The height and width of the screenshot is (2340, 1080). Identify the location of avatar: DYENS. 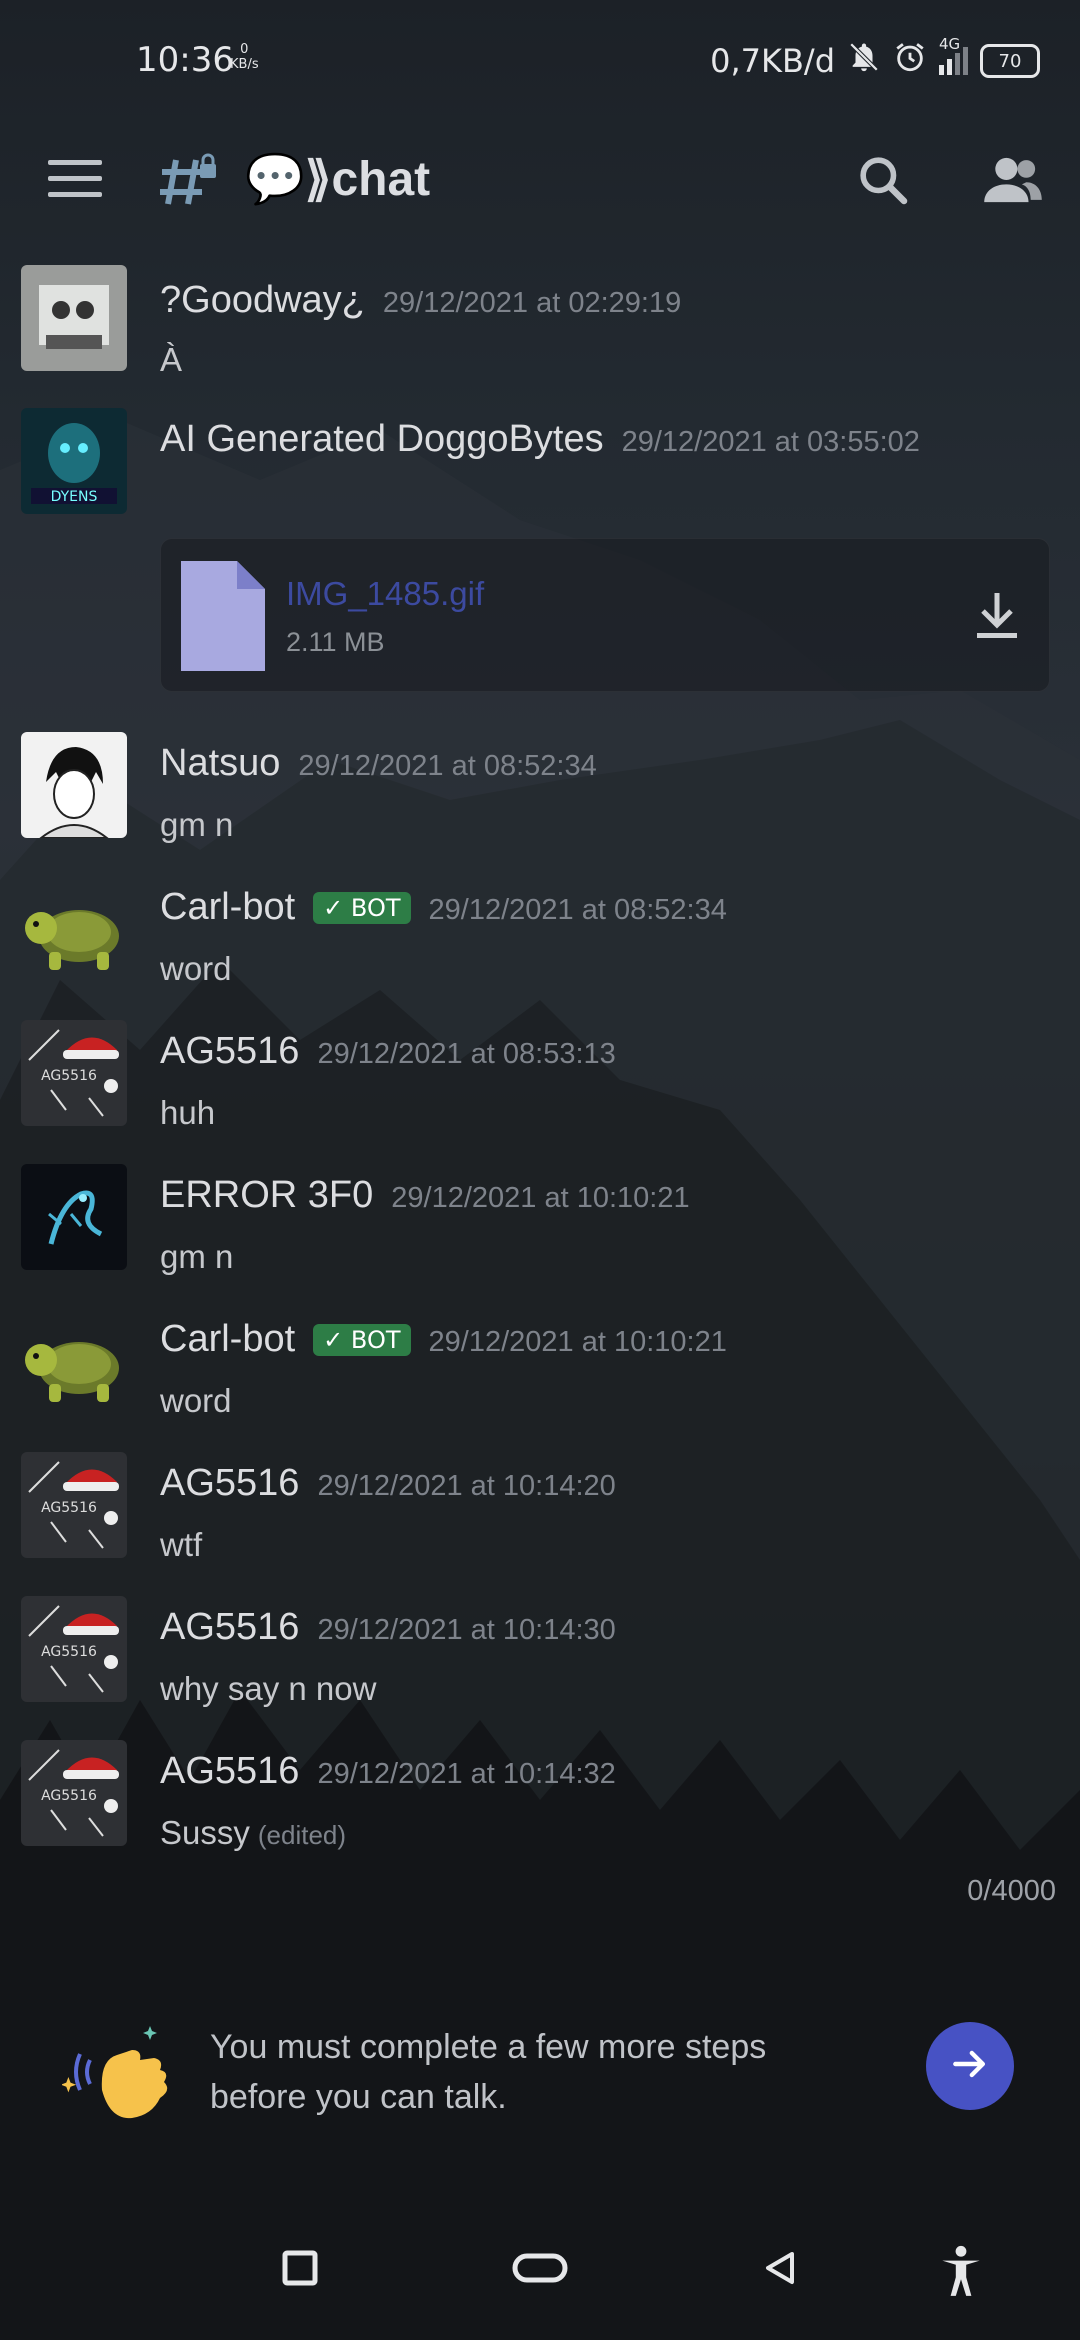
(74, 461).